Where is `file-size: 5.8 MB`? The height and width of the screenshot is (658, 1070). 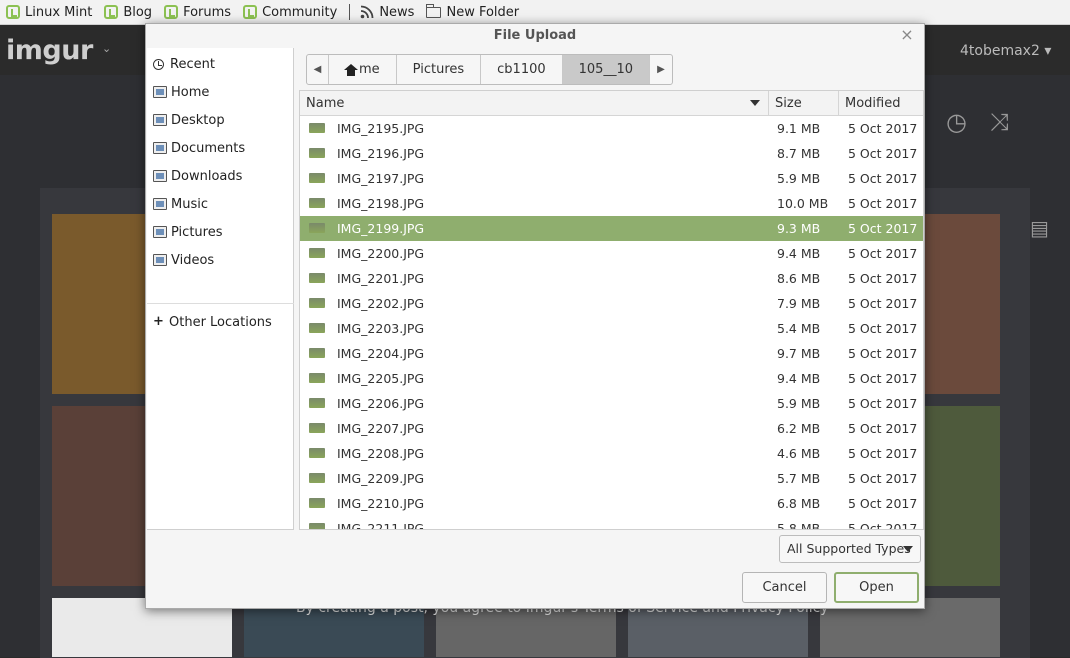 file-size: 5.8 MB is located at coordinates (799, 525).